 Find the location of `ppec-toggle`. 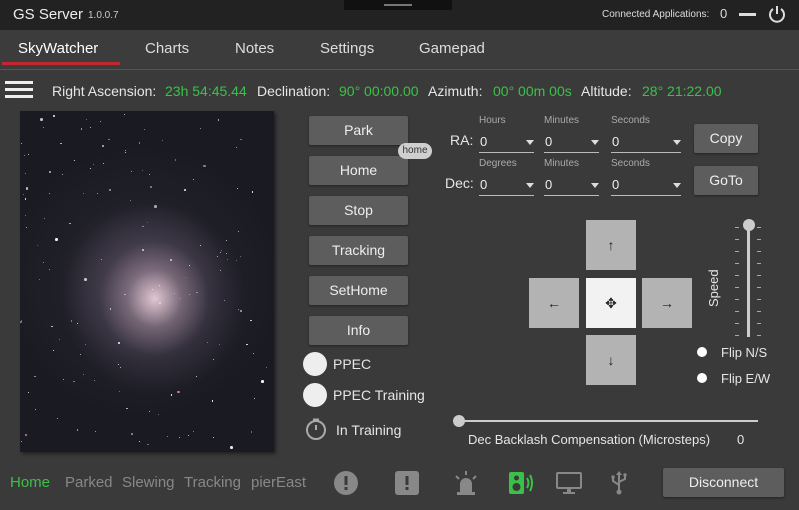

ppec-toggle is located at coordinates (315, 364).